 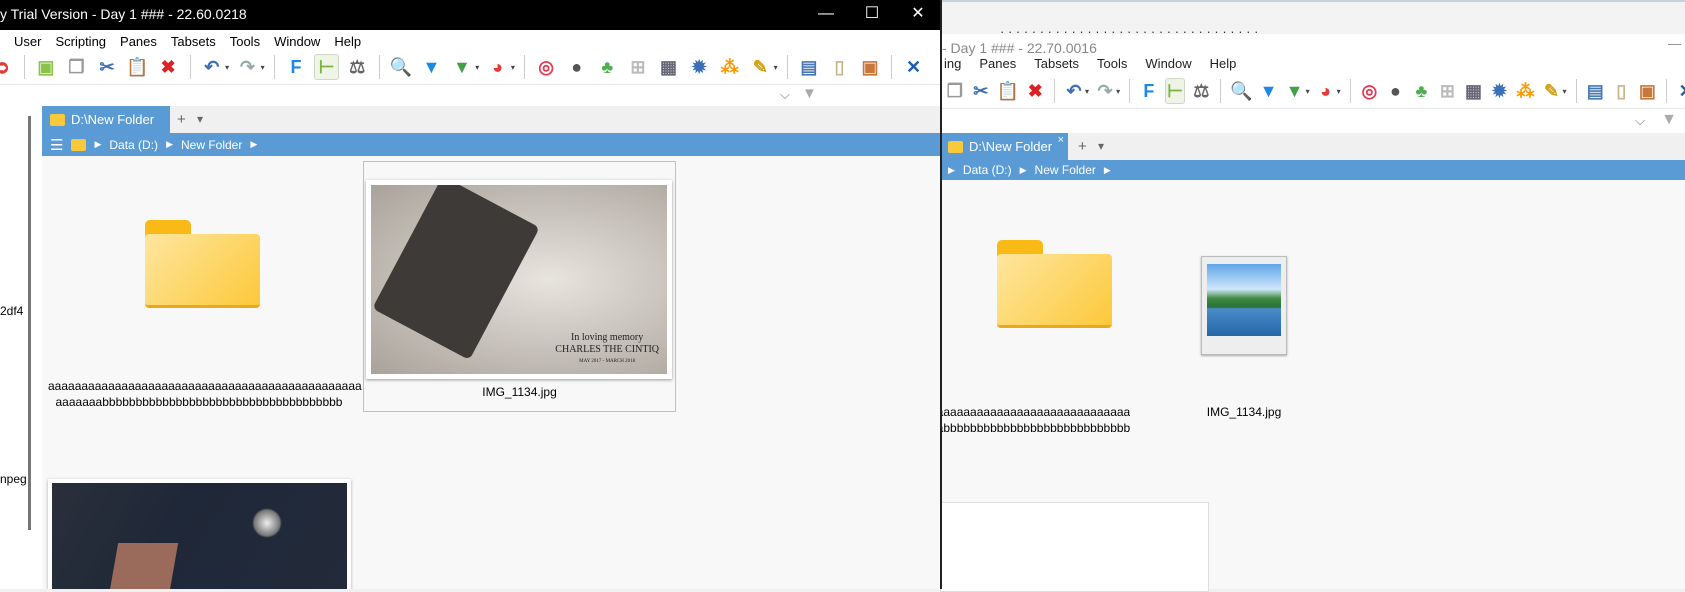 I want to click on back-icon: ➲, so click(x=7, y=67).